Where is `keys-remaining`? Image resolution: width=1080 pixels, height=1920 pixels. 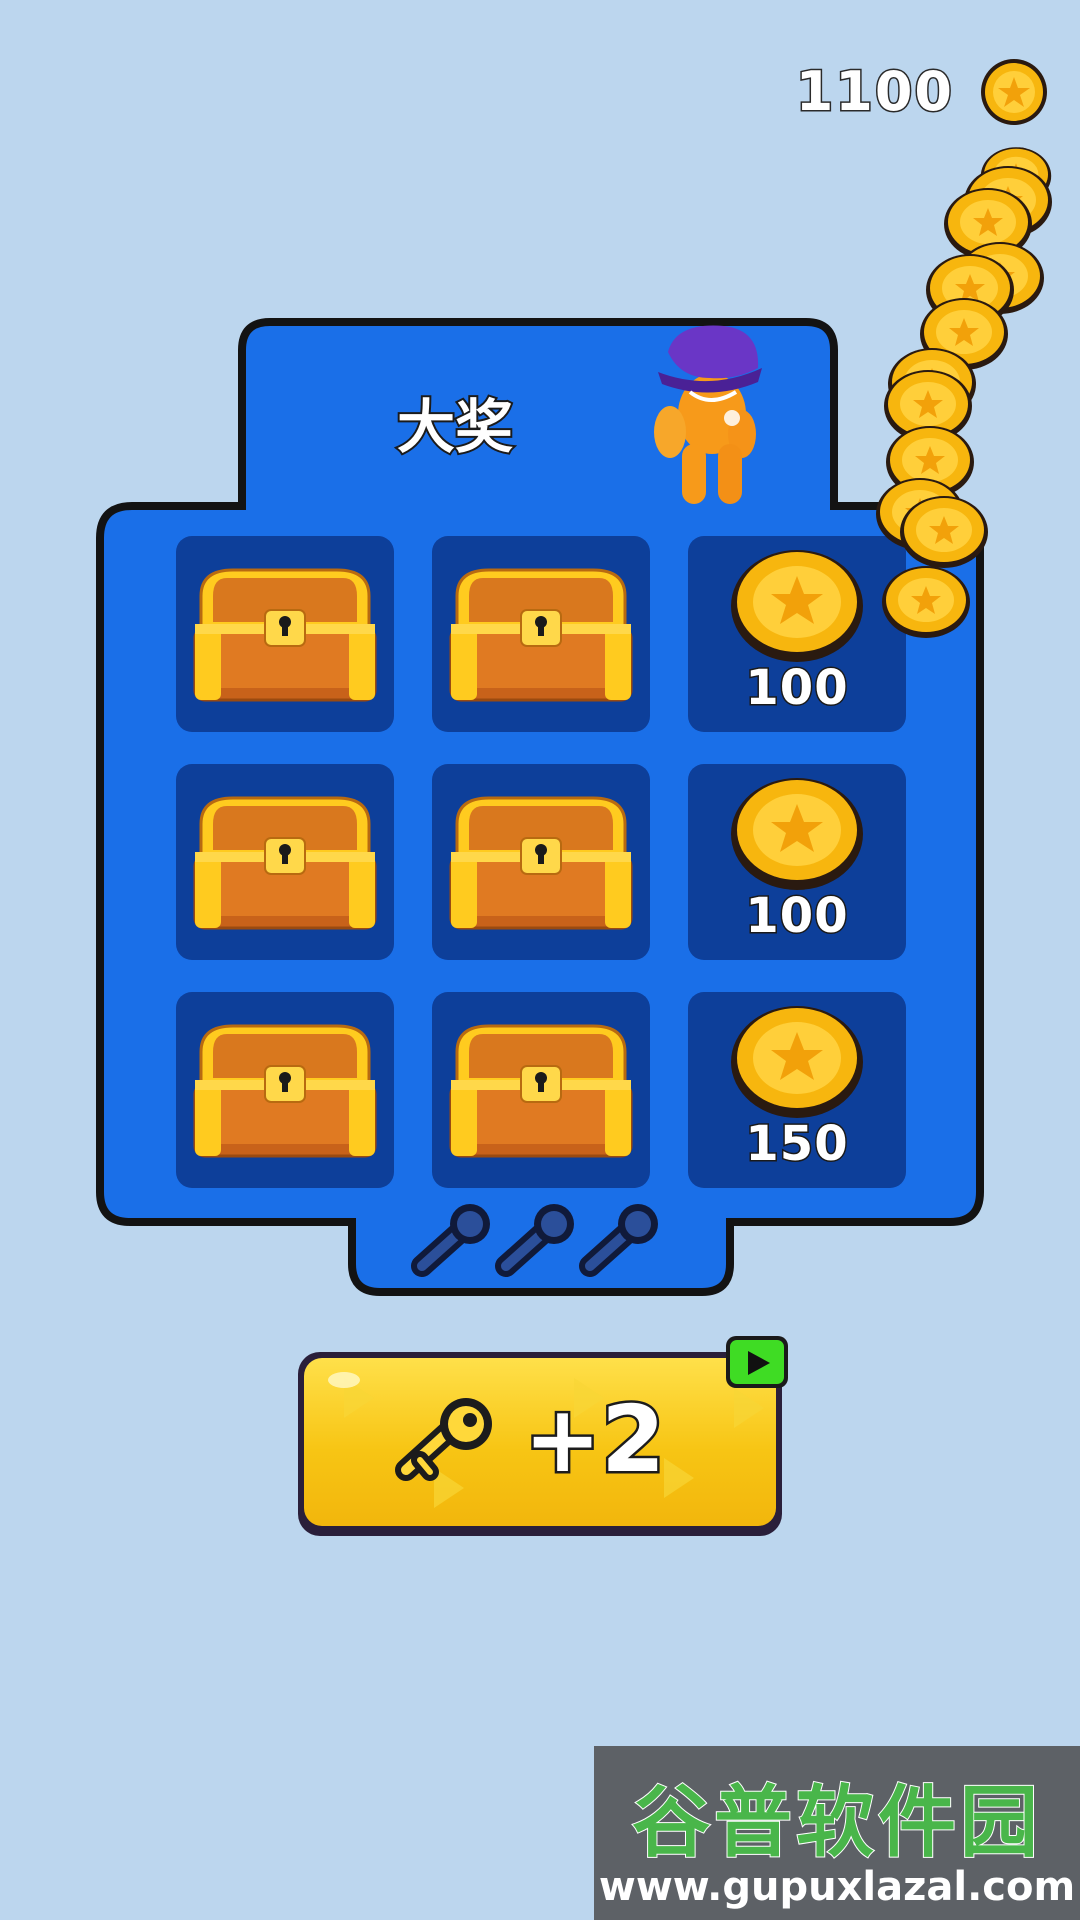 keys-remaining is located at coordinates (534, 1240).